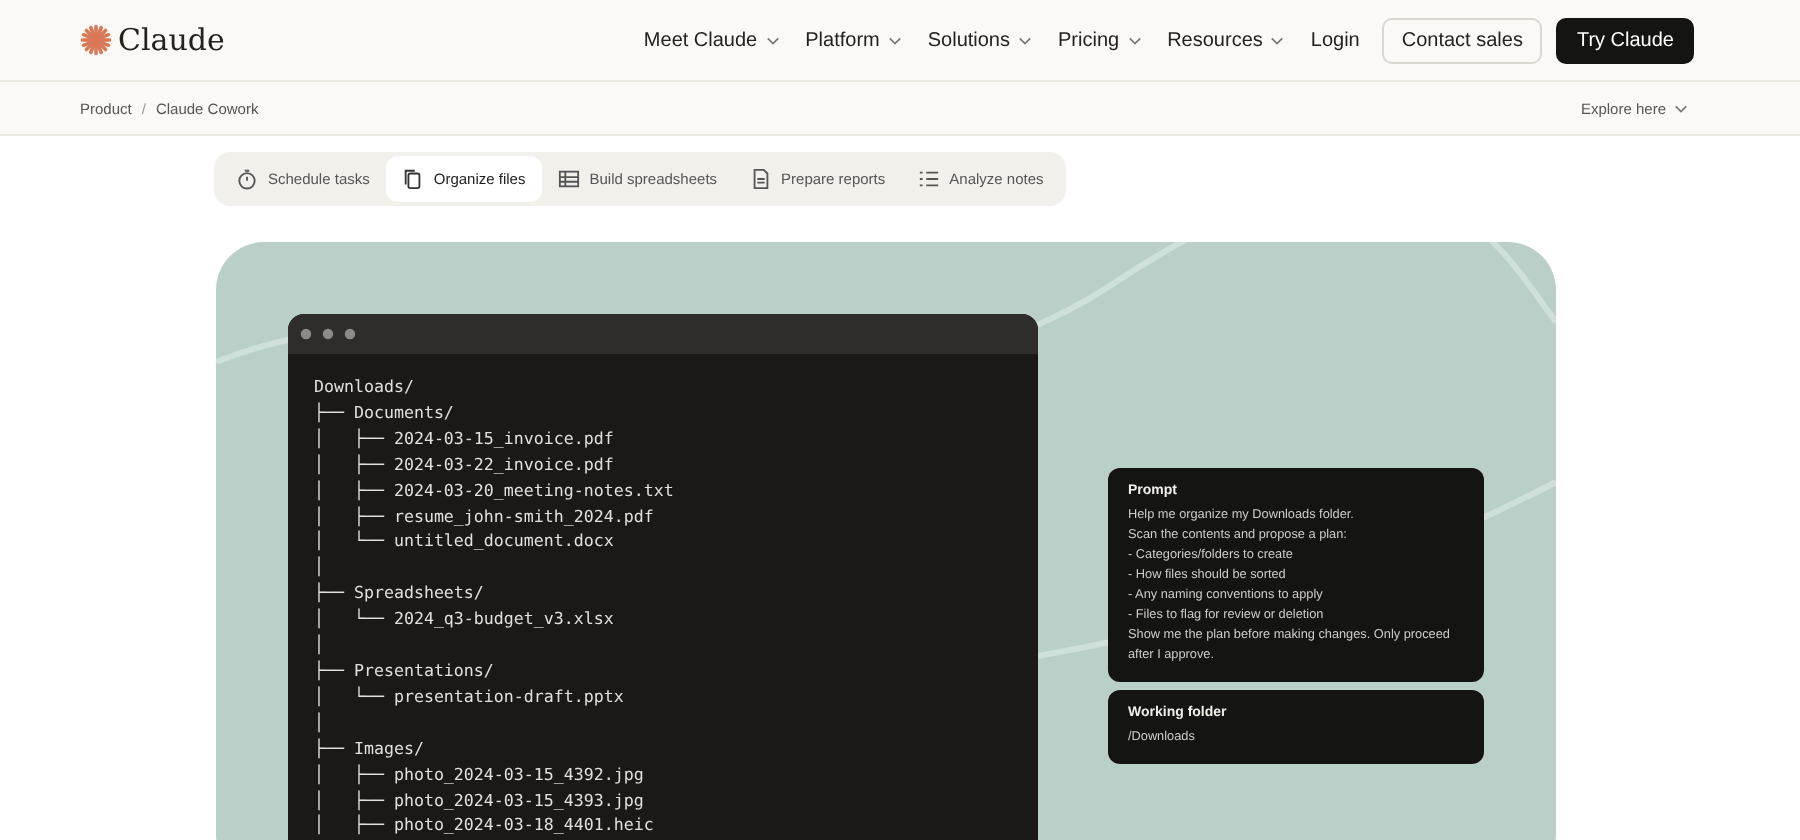 This screenshot has height=840, width=1800. I want to click on file-tree-line: ├── Presentations/, so click(405, 670).